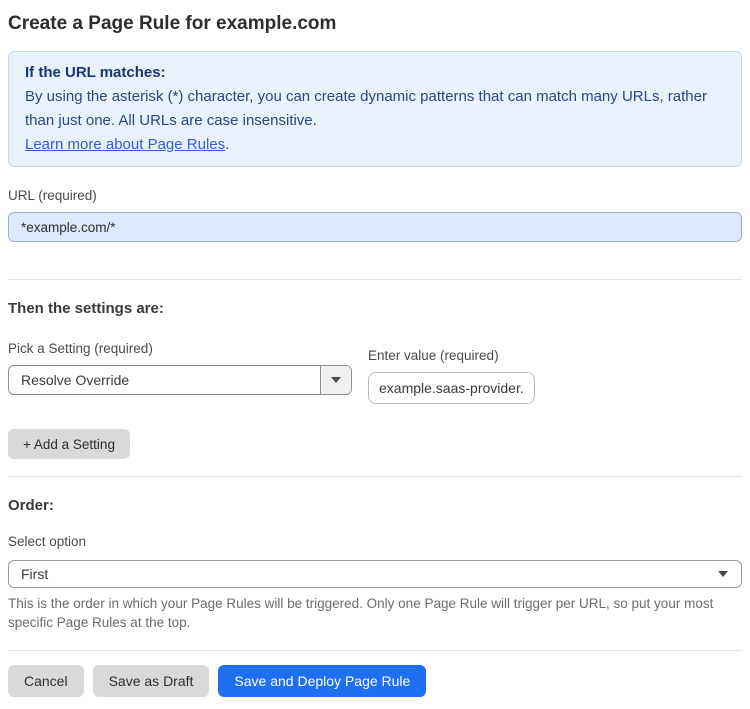 Image resolution: width=750 pixels, height=709 pixels. I want to click on setting-value-group: Enter value (required), so click(451, 376).